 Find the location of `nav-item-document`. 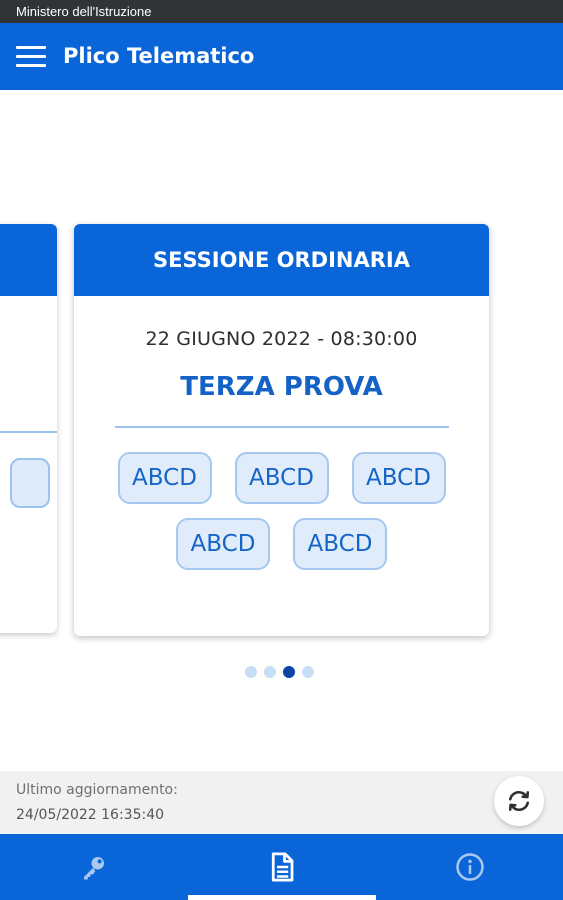

nav-item-document is located at coordinates (282, 867).